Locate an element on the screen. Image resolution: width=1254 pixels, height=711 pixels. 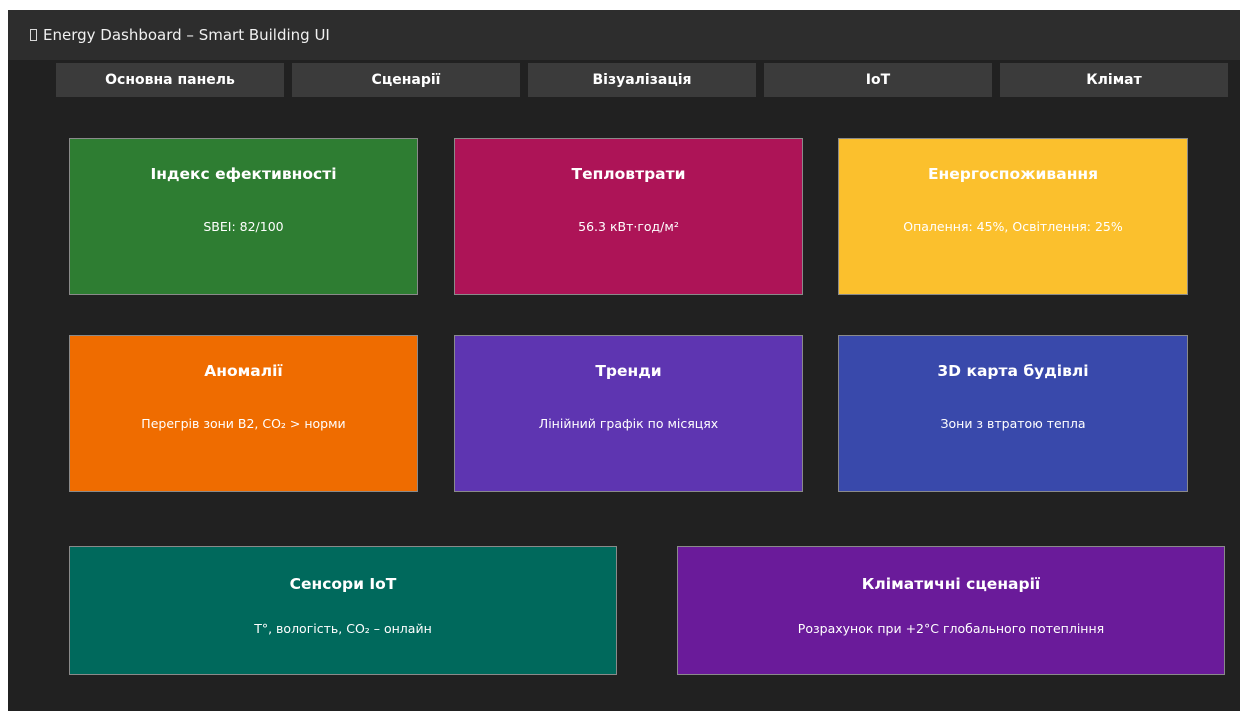
card-anomalies: Аномалії Перегрів зони B2, CO₂ > норми is located at coordinates (243, 413).